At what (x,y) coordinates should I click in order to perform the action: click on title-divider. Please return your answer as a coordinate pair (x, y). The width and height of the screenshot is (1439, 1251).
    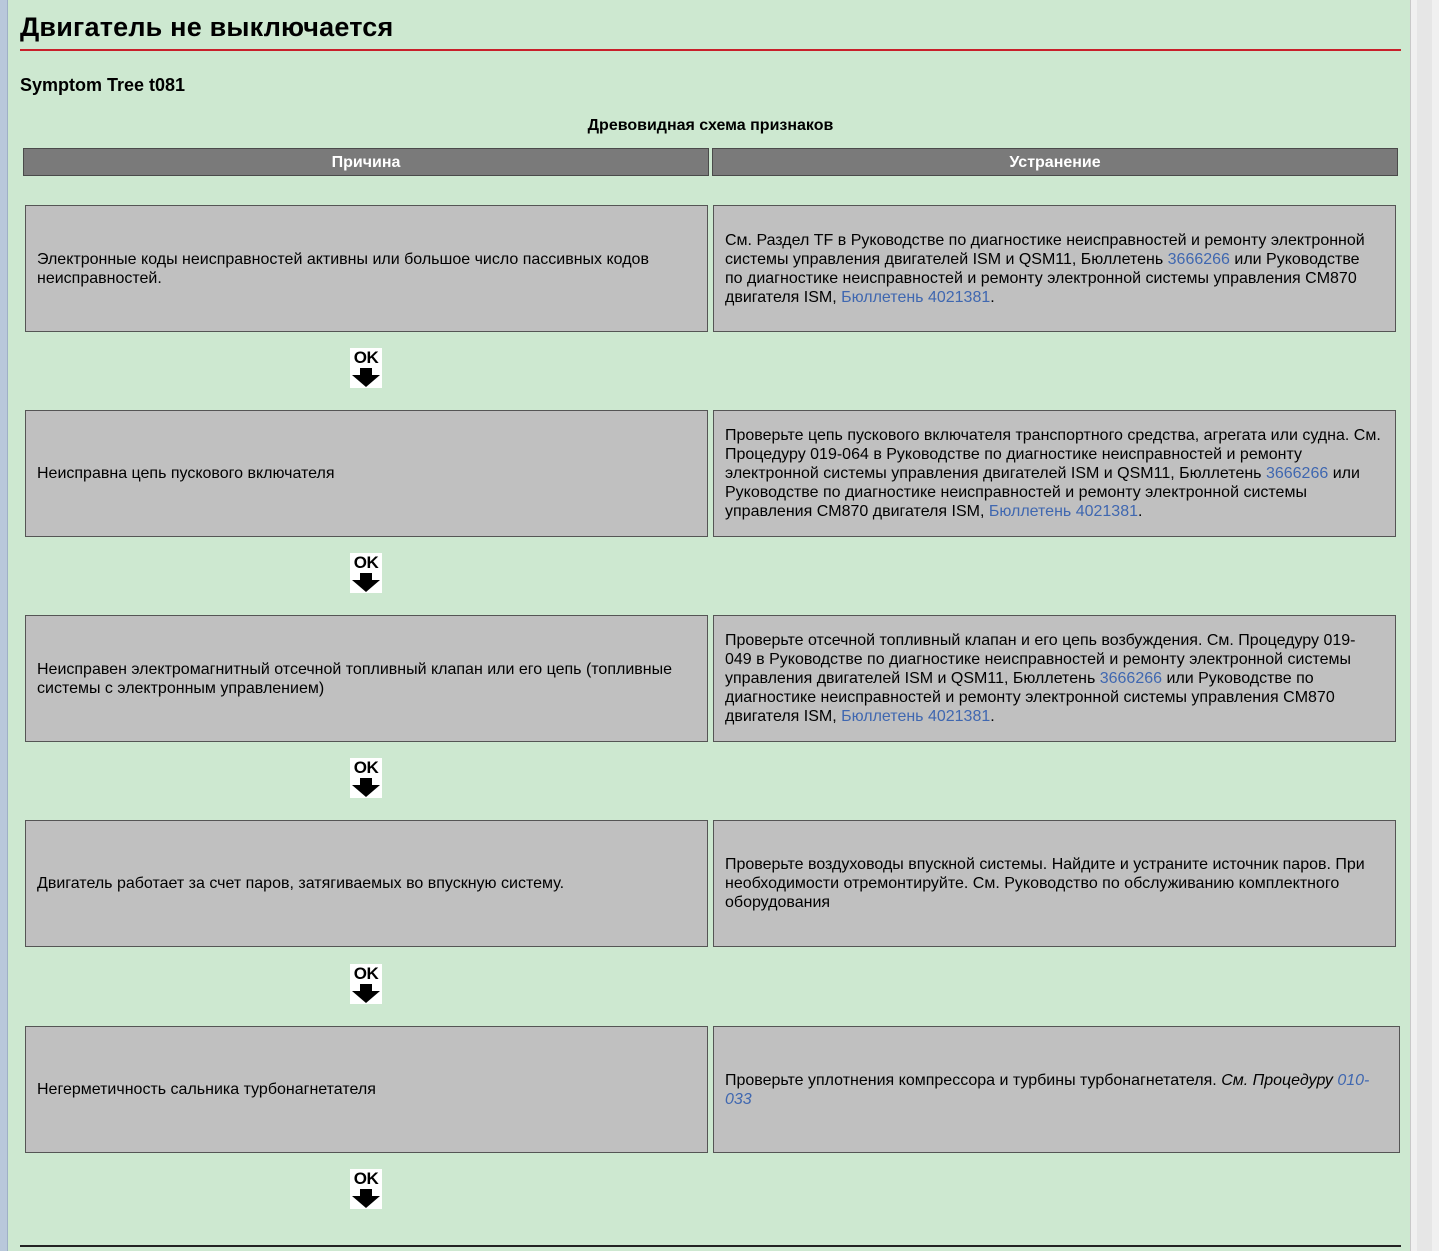
    Looking at the image, I should click on (710, 50).